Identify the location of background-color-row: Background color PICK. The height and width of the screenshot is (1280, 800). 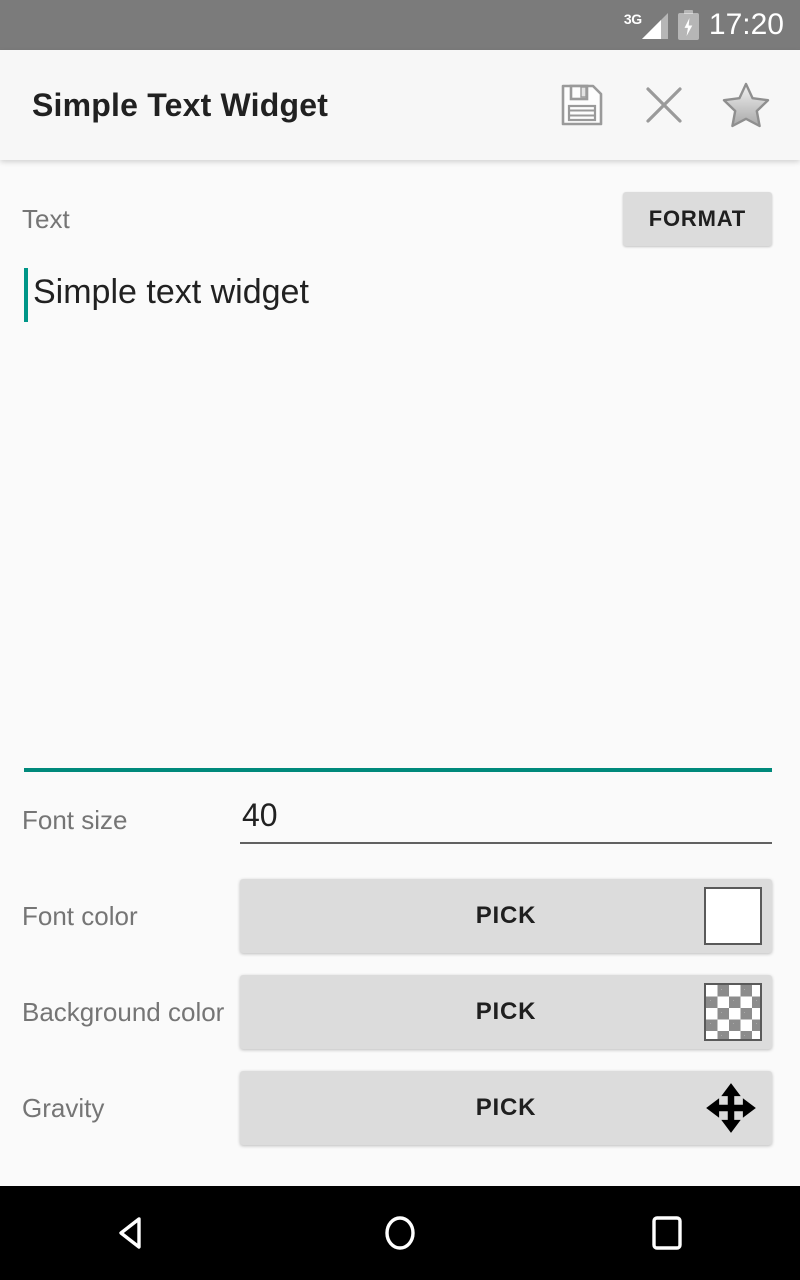
(400, 1012).